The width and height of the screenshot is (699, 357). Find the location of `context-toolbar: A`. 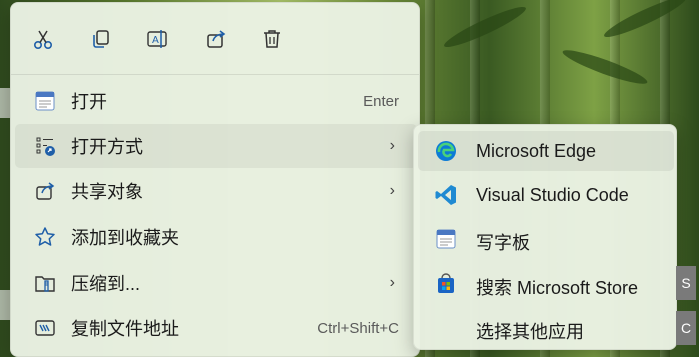

context-toolbar: A is located at coordinates (215, 38).